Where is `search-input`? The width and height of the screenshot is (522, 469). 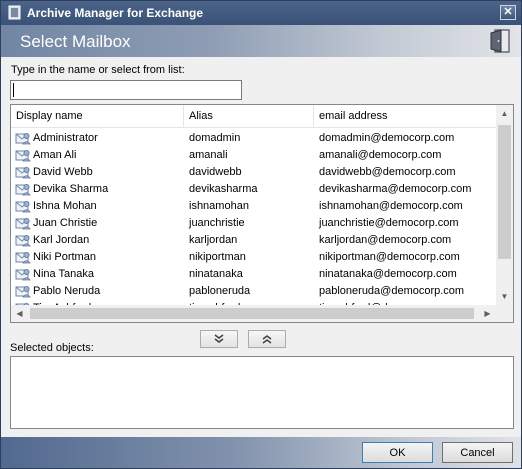
search-input is located at coordinates (126, 90).